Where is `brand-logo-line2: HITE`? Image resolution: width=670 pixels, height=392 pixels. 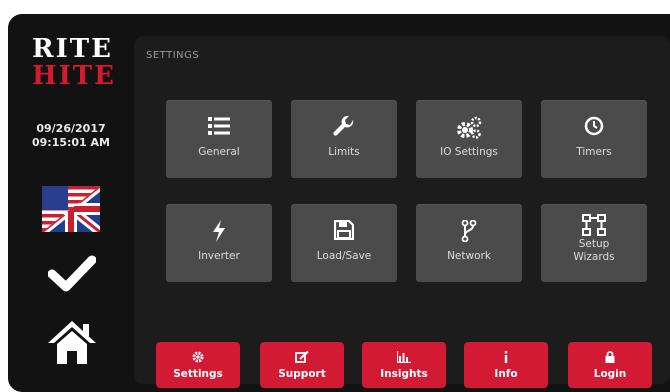 brand-logo-line2: HITE is located at coordinates (74, 76).